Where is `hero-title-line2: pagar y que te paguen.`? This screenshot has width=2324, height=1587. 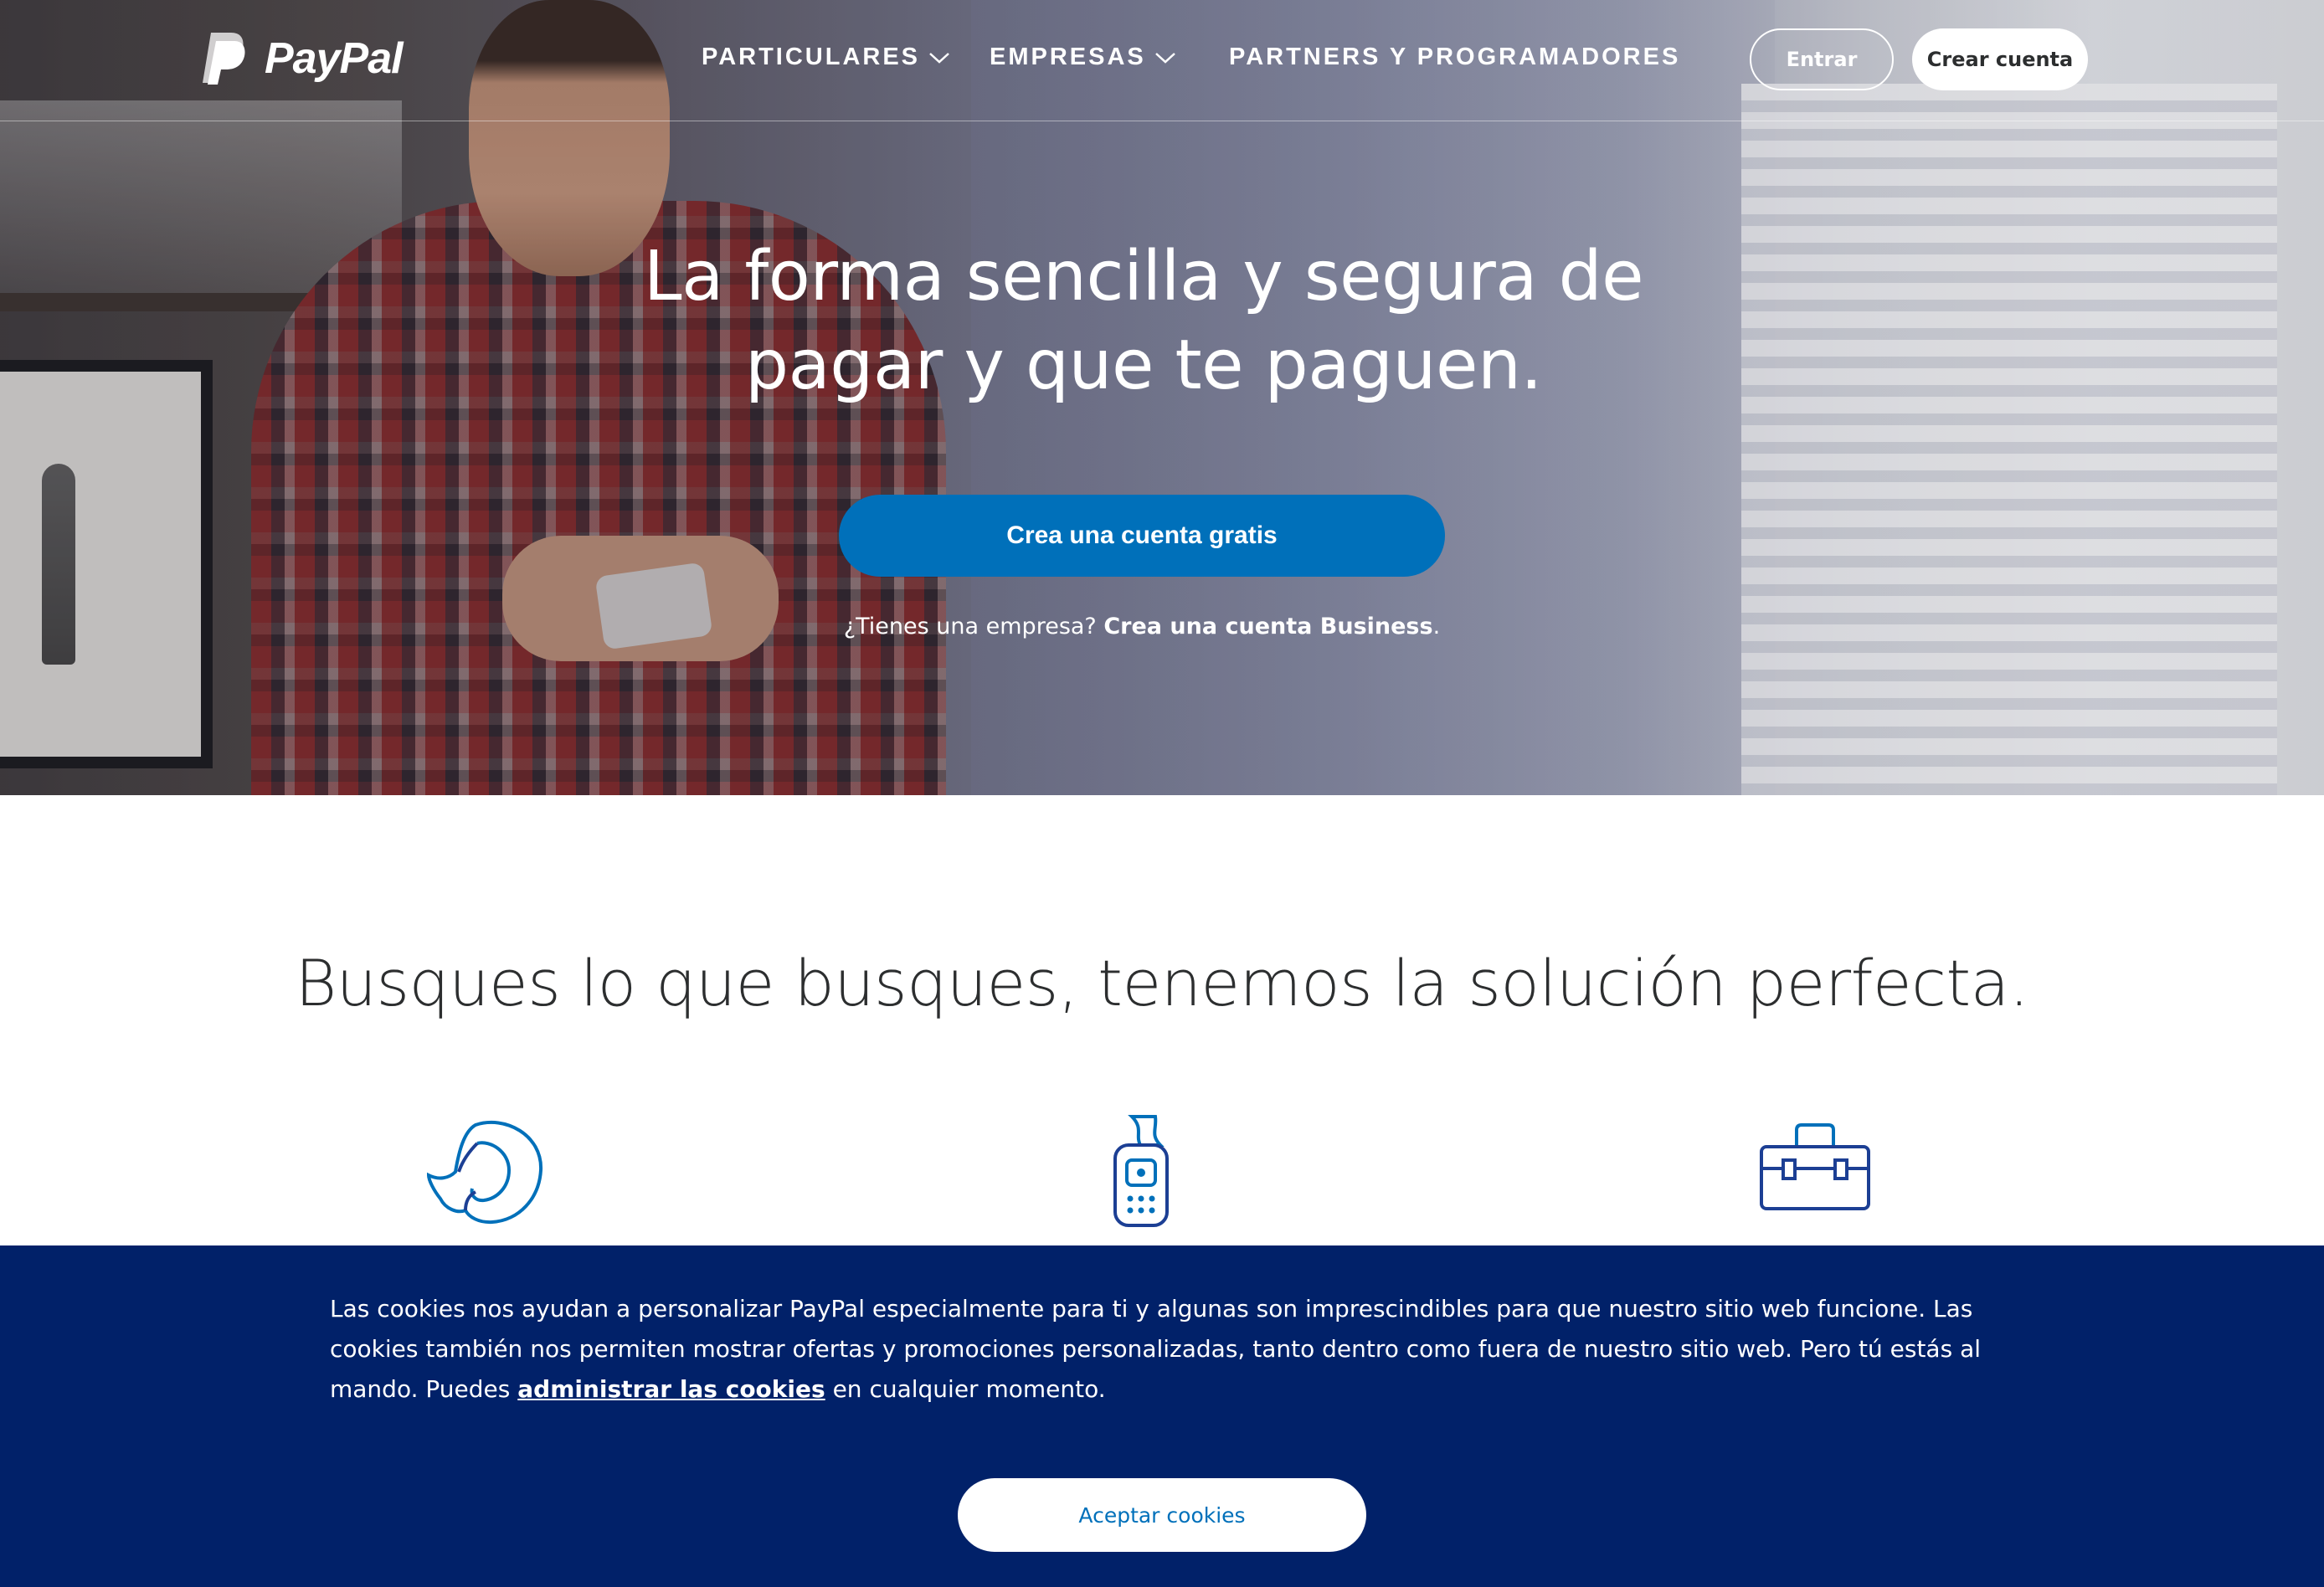
hero-title-line2: pagar y que te paguen. is located at coordinates (1143, 366).